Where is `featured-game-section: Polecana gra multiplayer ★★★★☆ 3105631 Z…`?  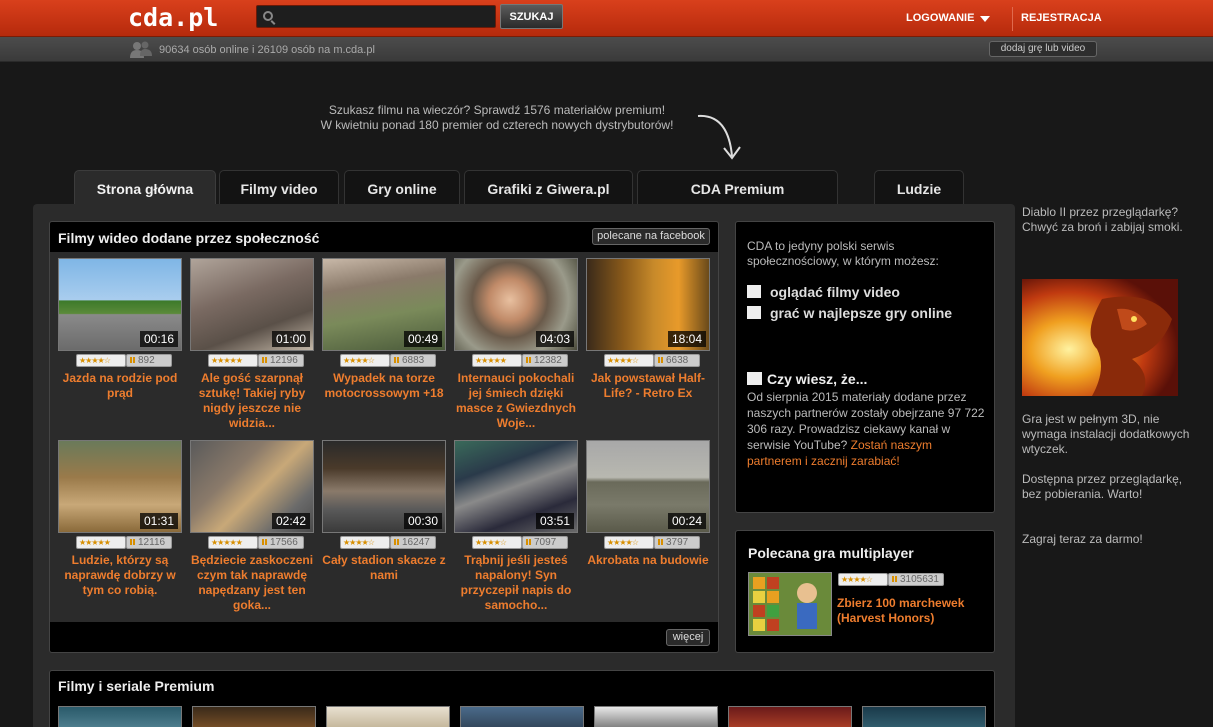 featured-game-section: Polecana gra multiplayer ★★★★☆ 3105631 Z… is located at coordinates (865, 591).